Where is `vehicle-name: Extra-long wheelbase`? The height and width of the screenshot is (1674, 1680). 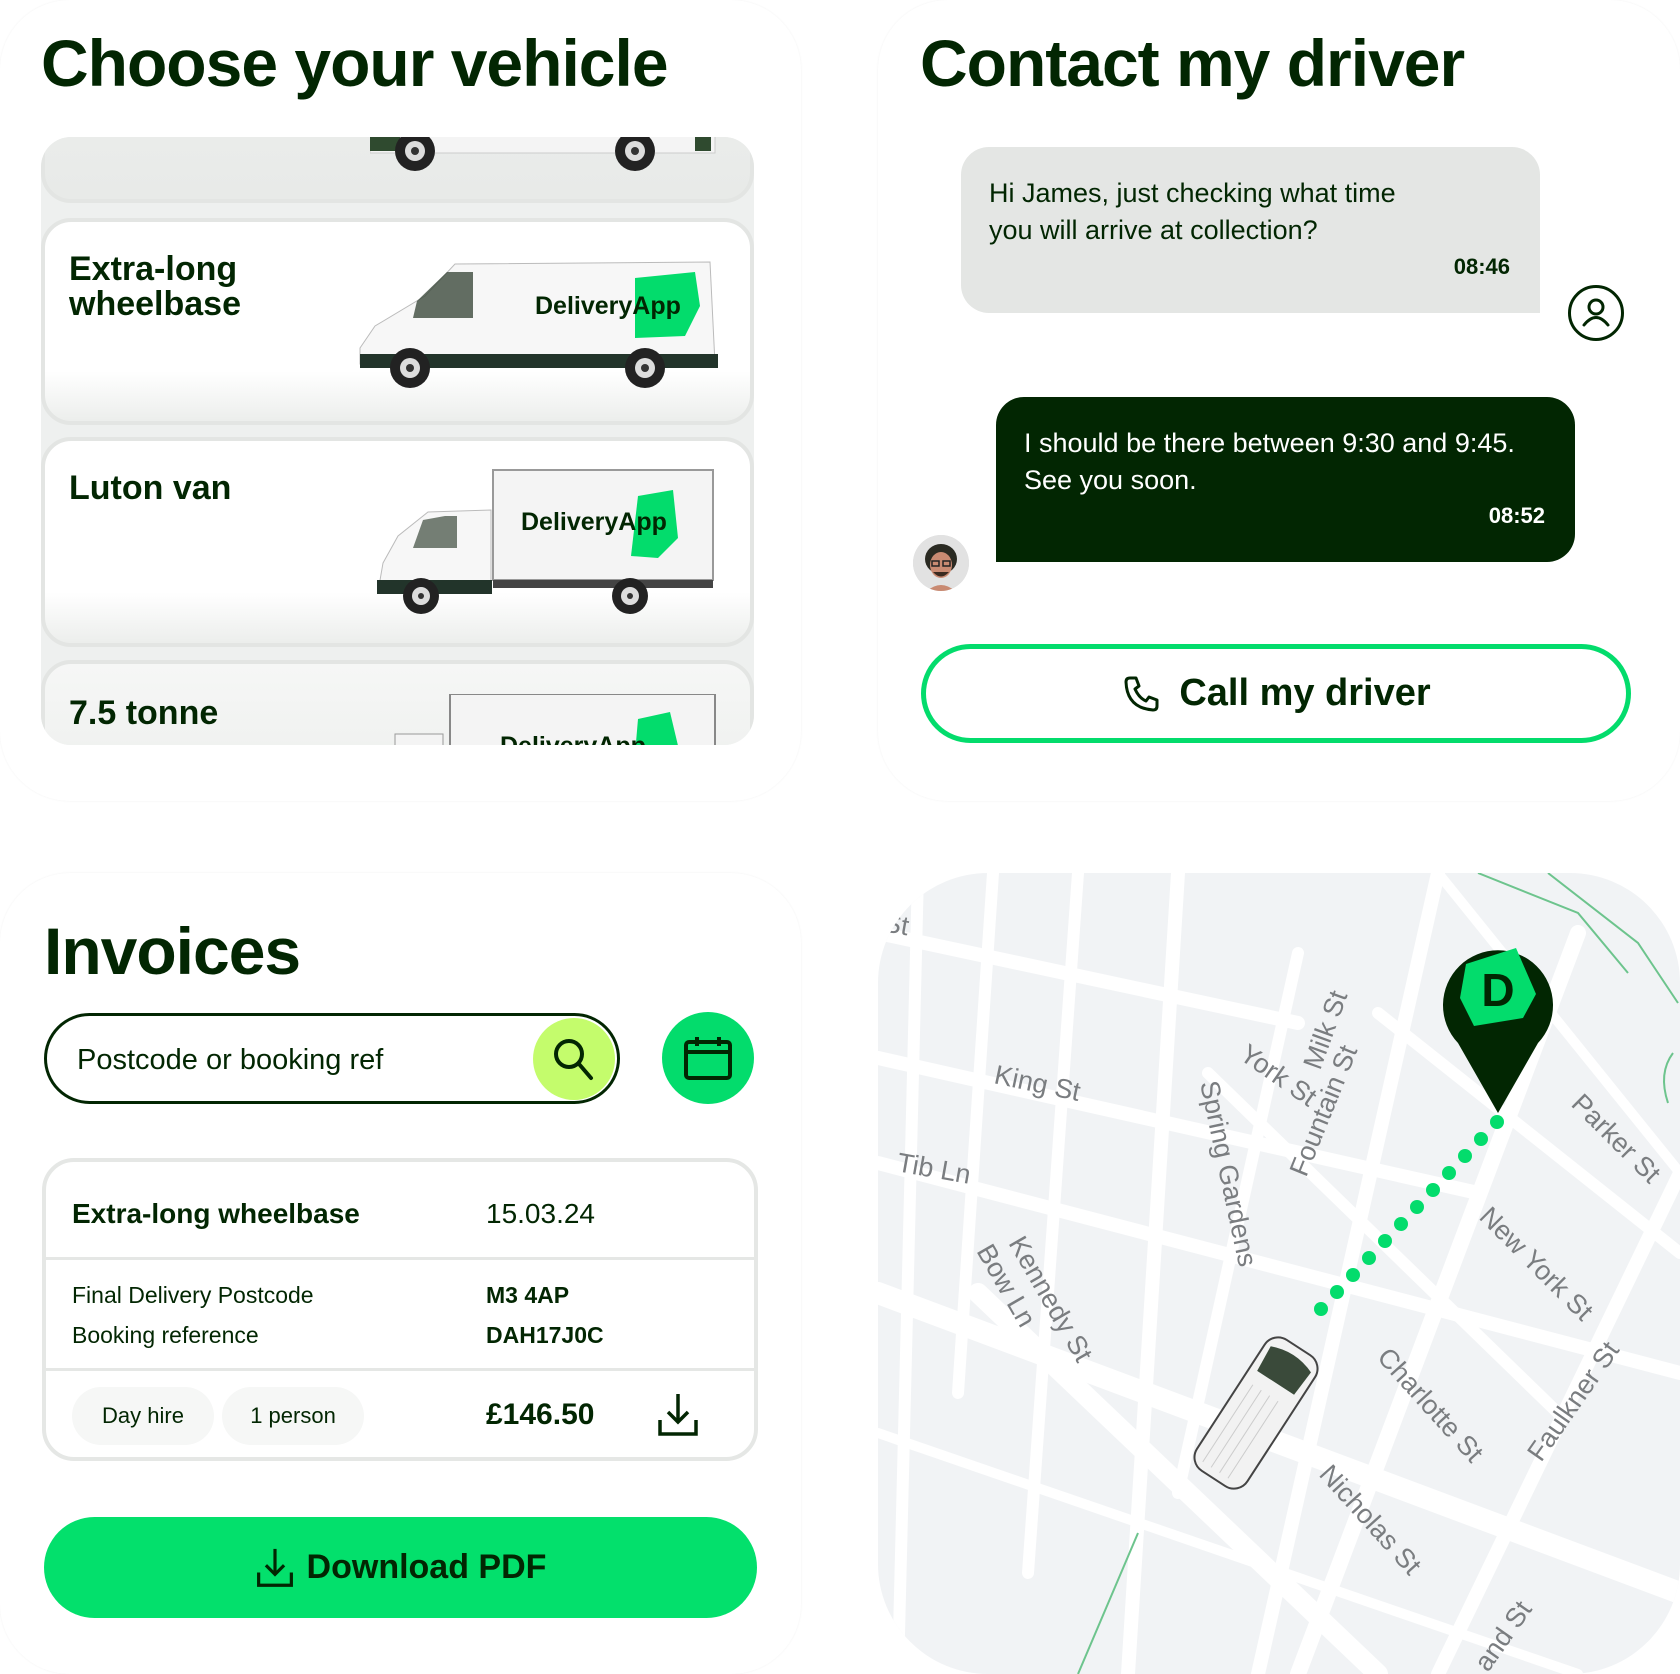
vehicle-name: Extra-long wheelbase is located at coordinates (155, 287).